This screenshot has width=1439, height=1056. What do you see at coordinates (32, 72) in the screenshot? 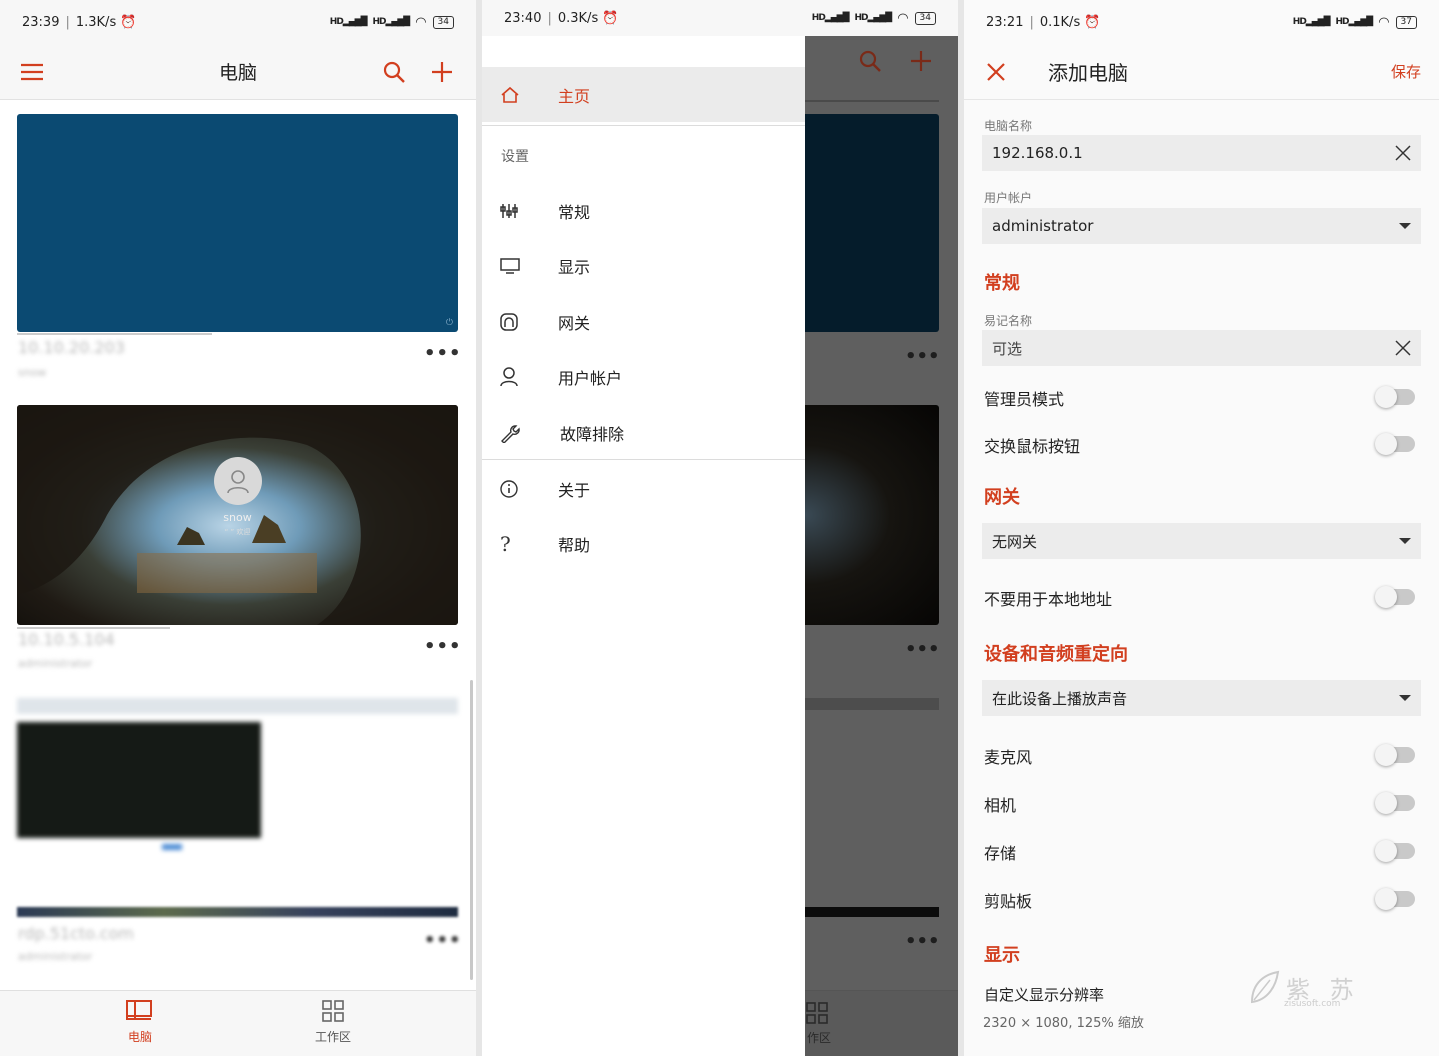
I see `hamburger-menu-icon` at bounding box center [32, 72].